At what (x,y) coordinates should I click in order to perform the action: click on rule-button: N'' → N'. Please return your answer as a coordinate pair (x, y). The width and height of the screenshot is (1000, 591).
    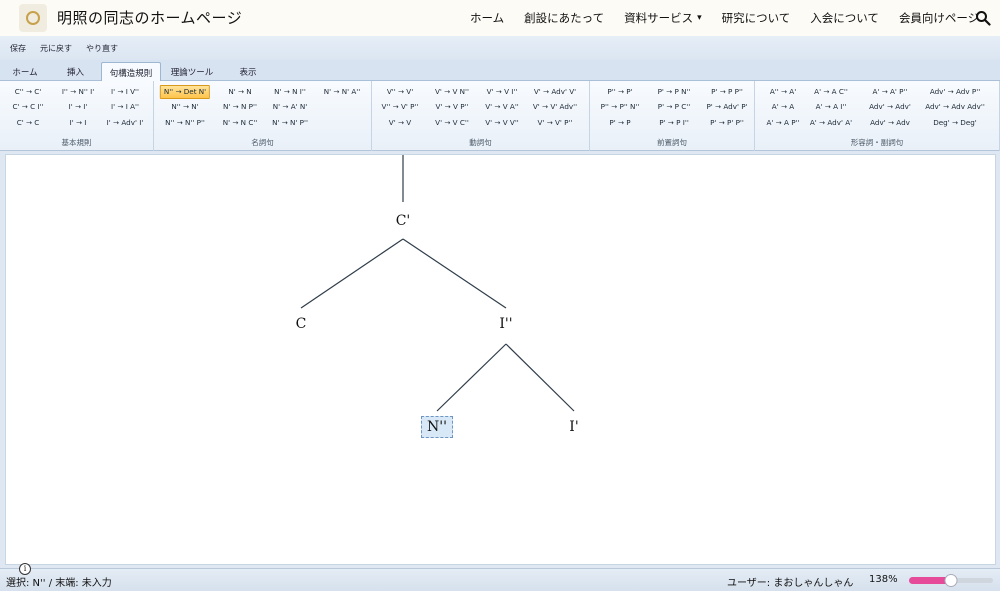
    Looking at the image, I should click on (184, 107).